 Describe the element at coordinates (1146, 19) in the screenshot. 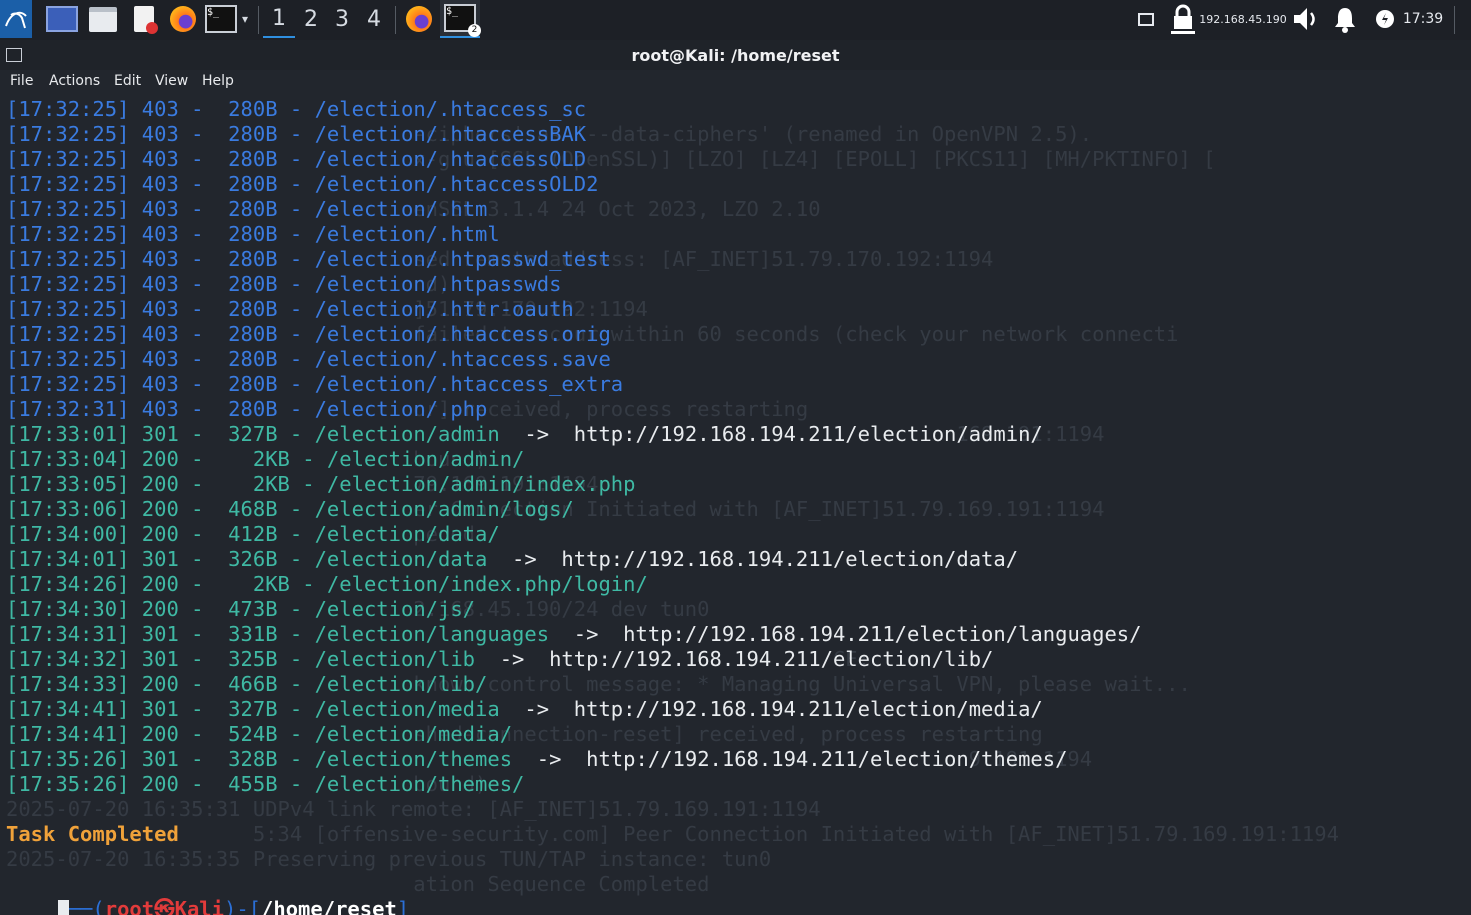

I see `display-icon` at that location.